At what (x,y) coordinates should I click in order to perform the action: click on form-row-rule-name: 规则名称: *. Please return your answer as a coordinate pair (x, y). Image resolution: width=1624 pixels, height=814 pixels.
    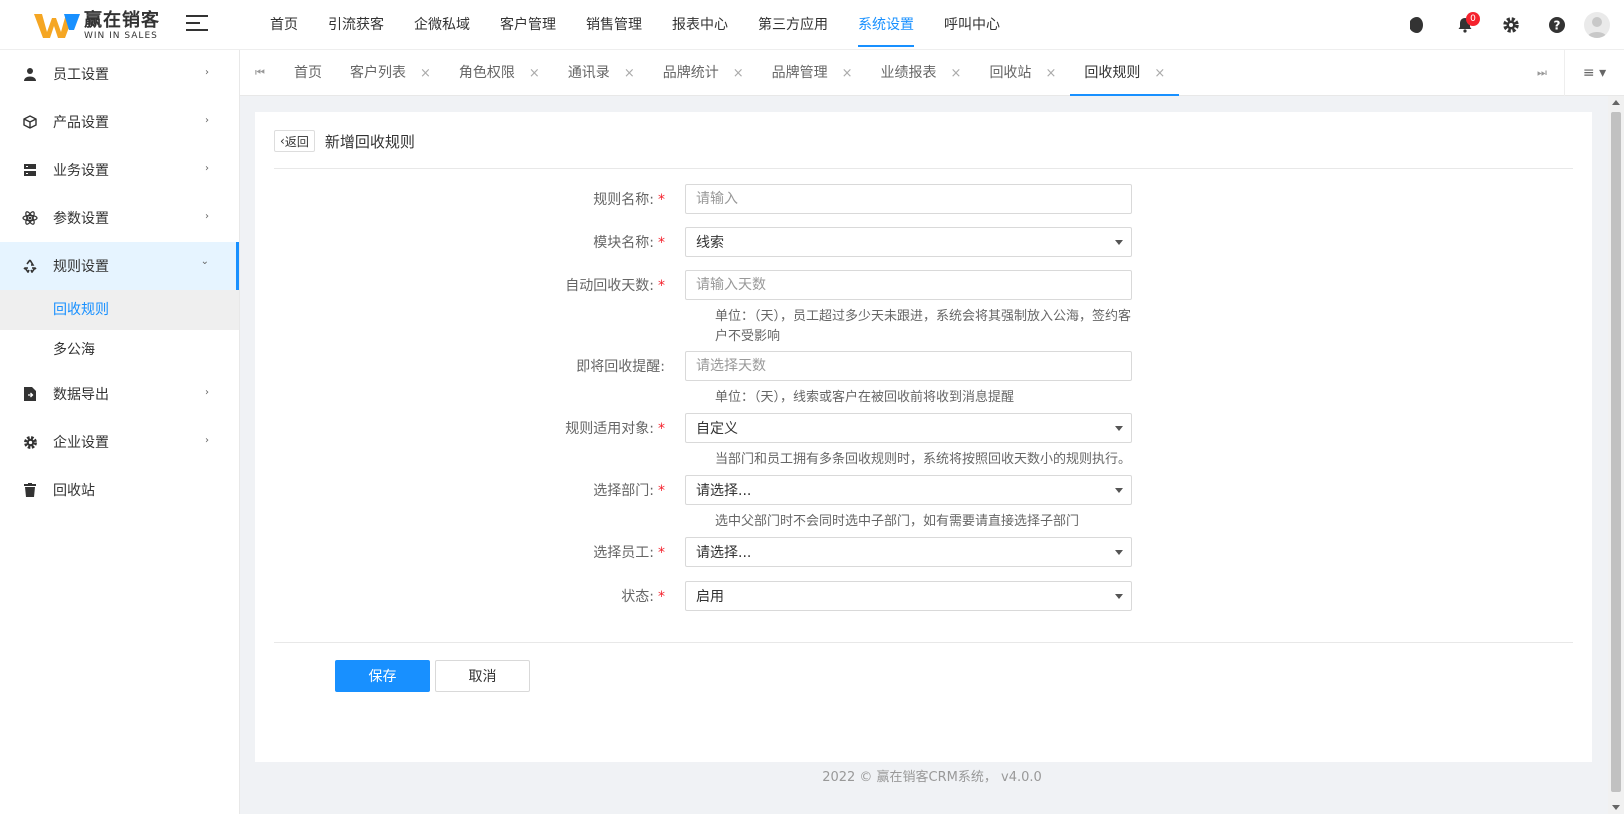
    Looking at the image, I should click on (693, 199).